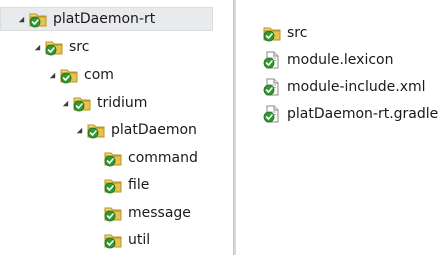 The width and height of the screenshot is (441, 255). What do you see at coordinates (38, 19) in the screenshot?
I see `project-folder-icon` at bounding box center [38, 19].